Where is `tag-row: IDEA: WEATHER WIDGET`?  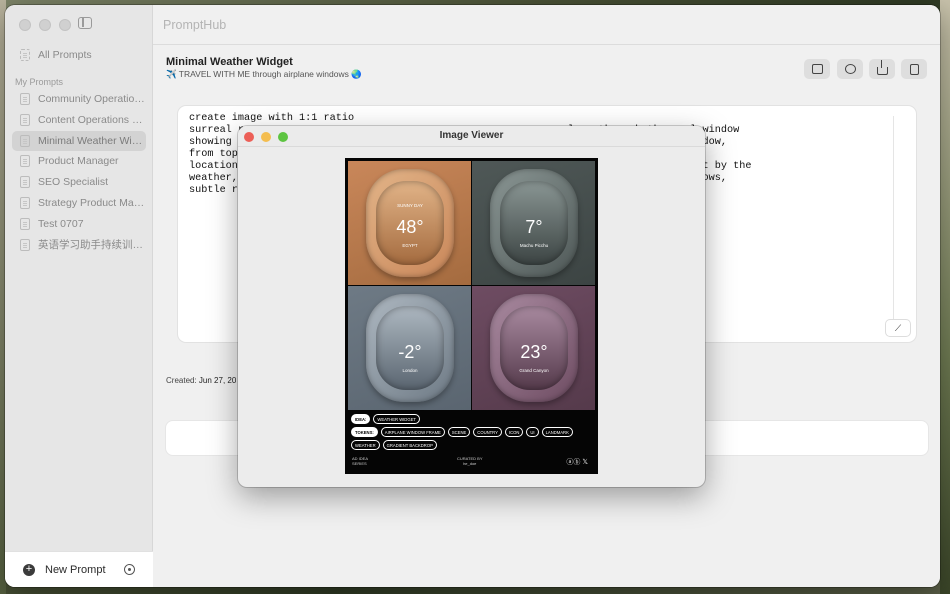 tag-row: IDEA: WEATHER WIDGET is located at coordinates (471, 419).